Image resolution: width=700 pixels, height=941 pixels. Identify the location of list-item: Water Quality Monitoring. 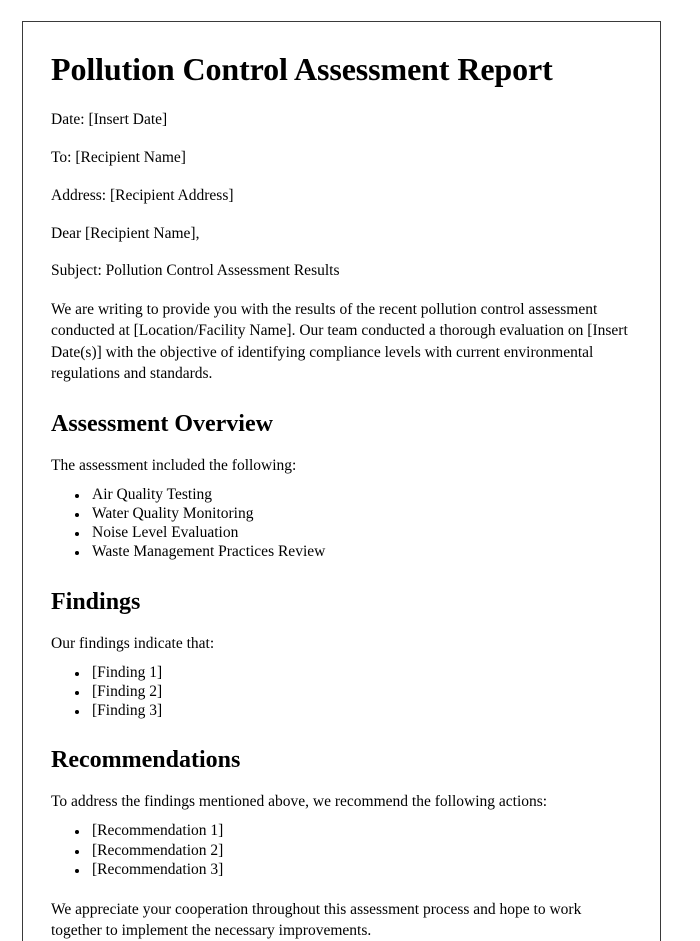
(360, 514).